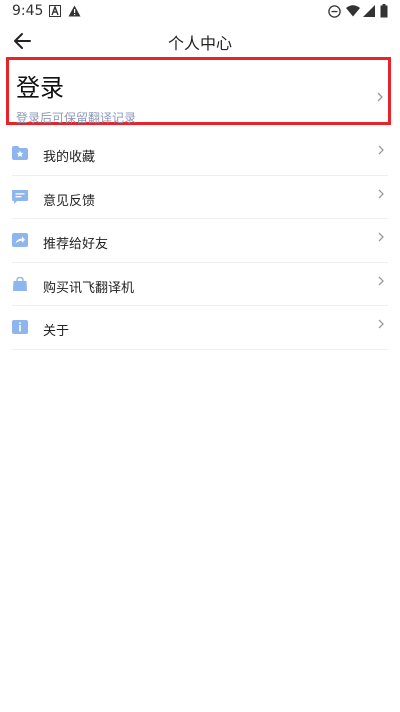 The image size is (400, 712). I want to click on app-bar: 个人中心, so click(200, 41).